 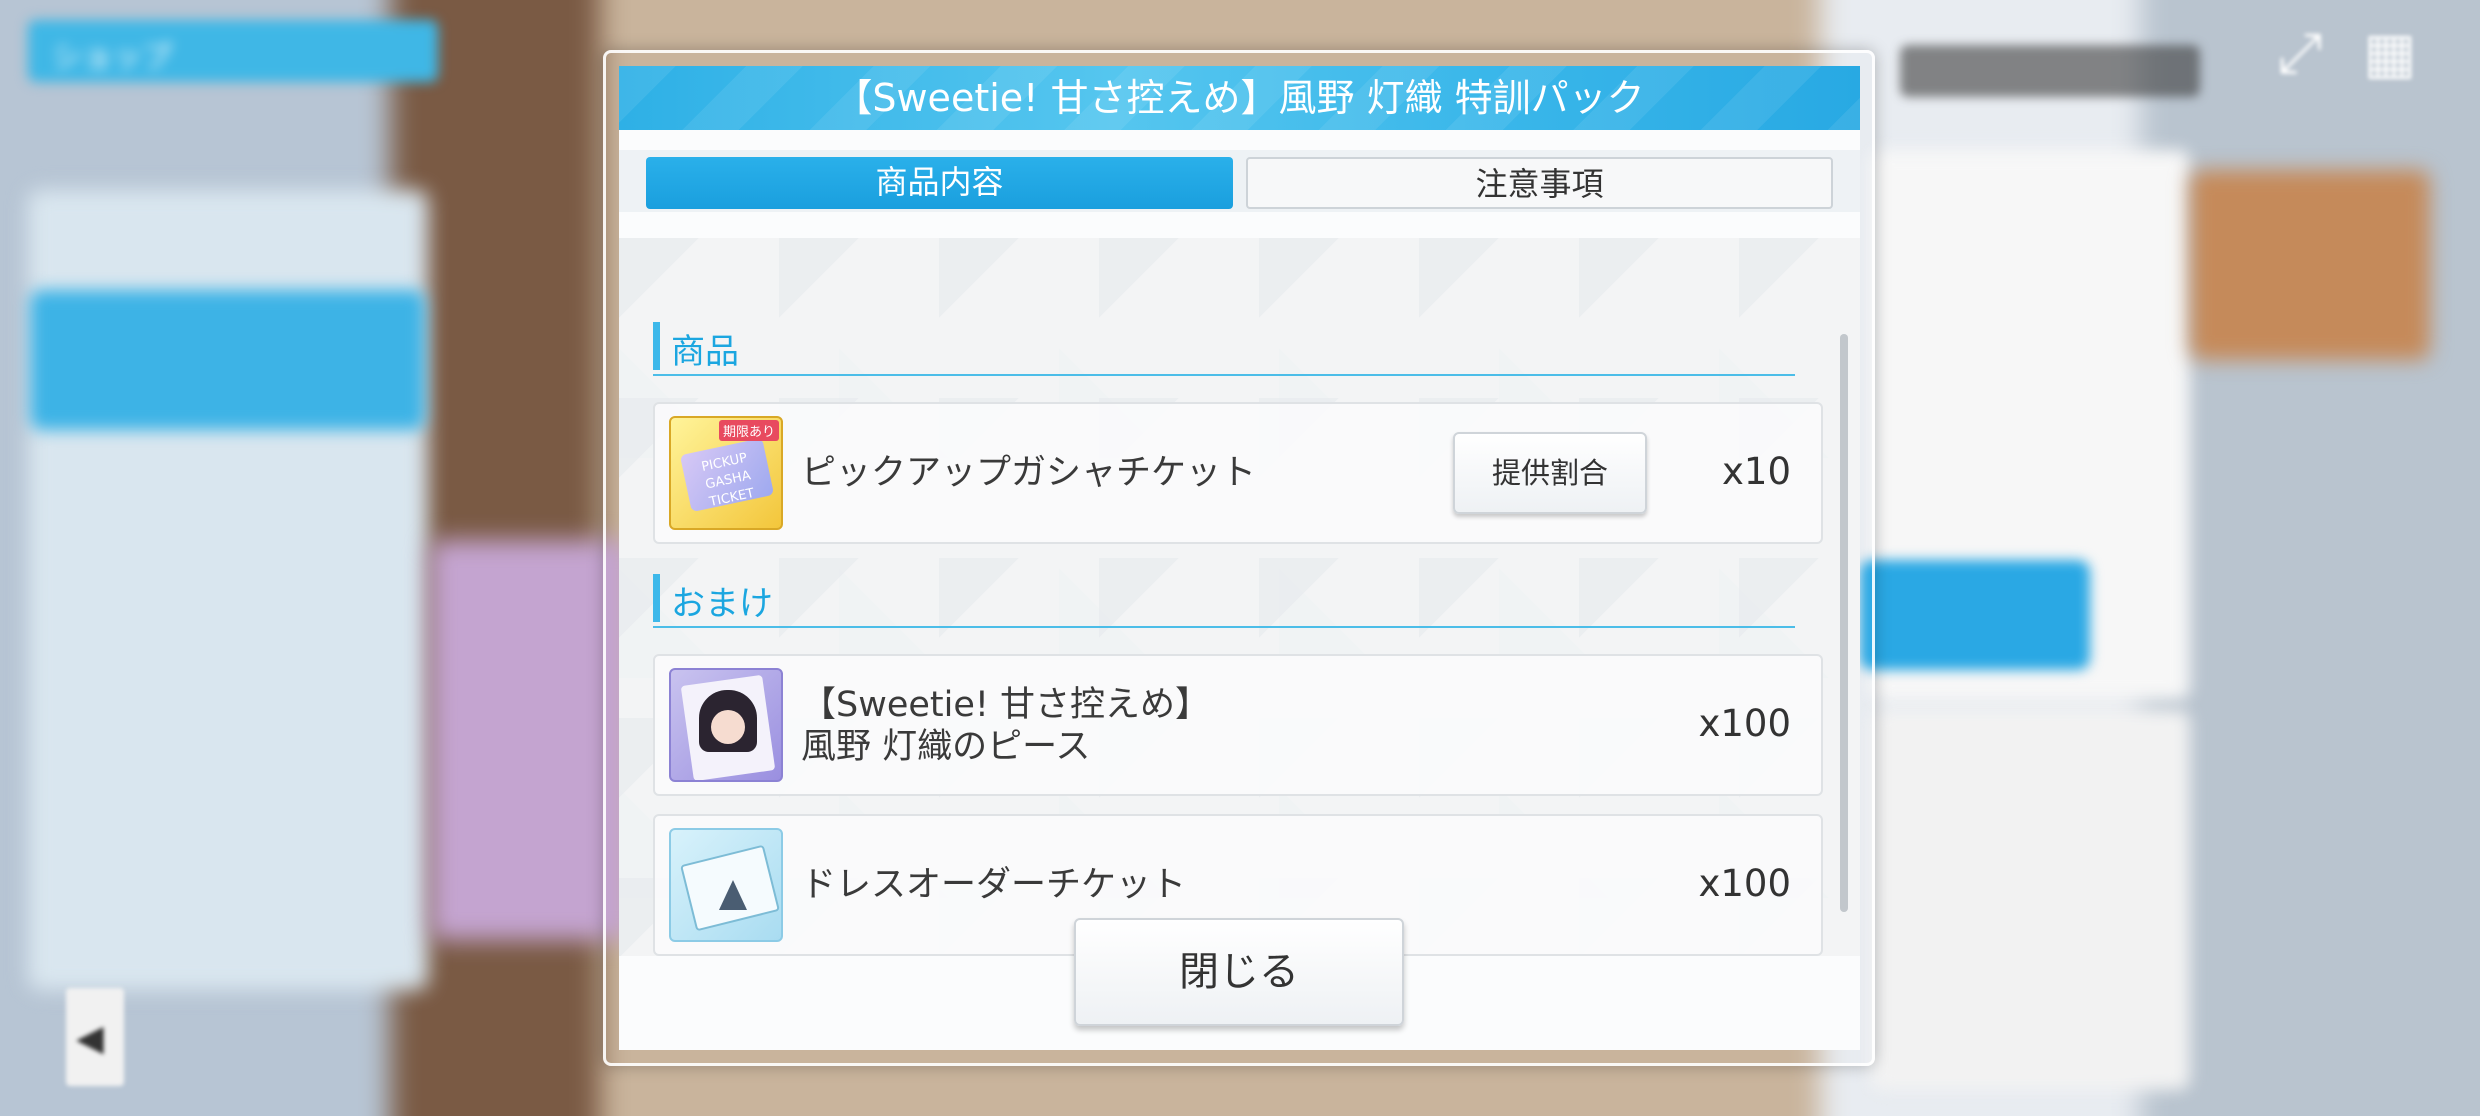 I want to click on tab-product-contents: 商品内容, so click(x=939, y=183).